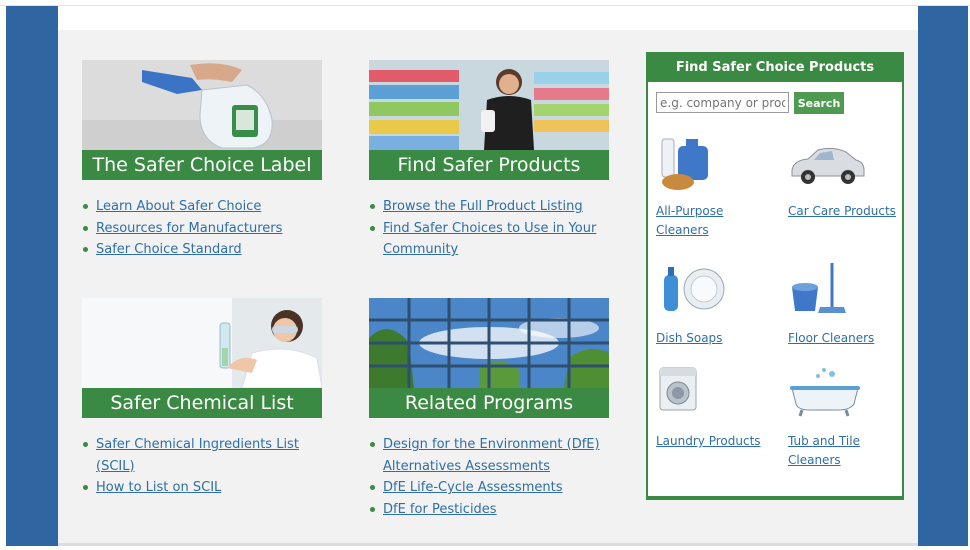 The height and width of the screenshot is (550, 970). I want to click on link-dfe-pesticides: DfE for Pesticides, so click(489, 510).